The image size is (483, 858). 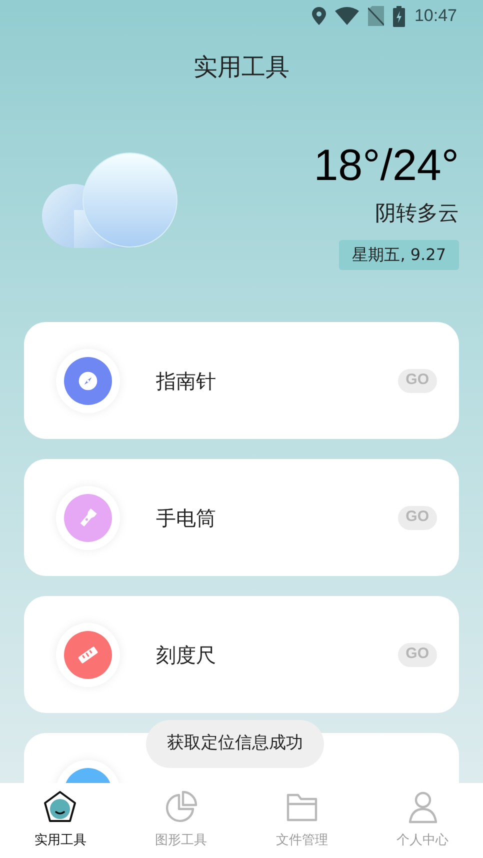 What do you see at coordinates (186, 655) in the screenshot?
I see `tool-name: 刻度尺` at bounding box center [186, 655].